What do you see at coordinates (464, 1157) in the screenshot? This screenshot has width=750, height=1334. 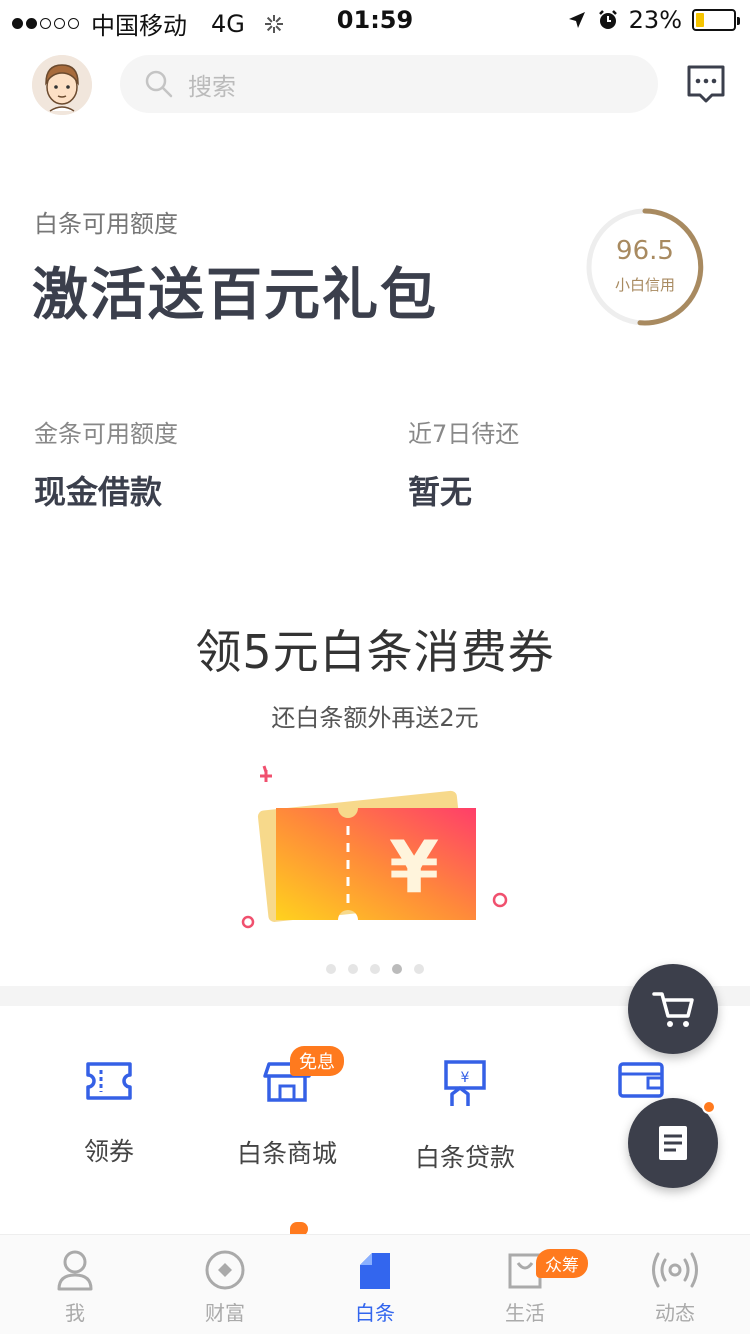 I see `grid-label: 白条贷款` at bounding box center [464, 1157].